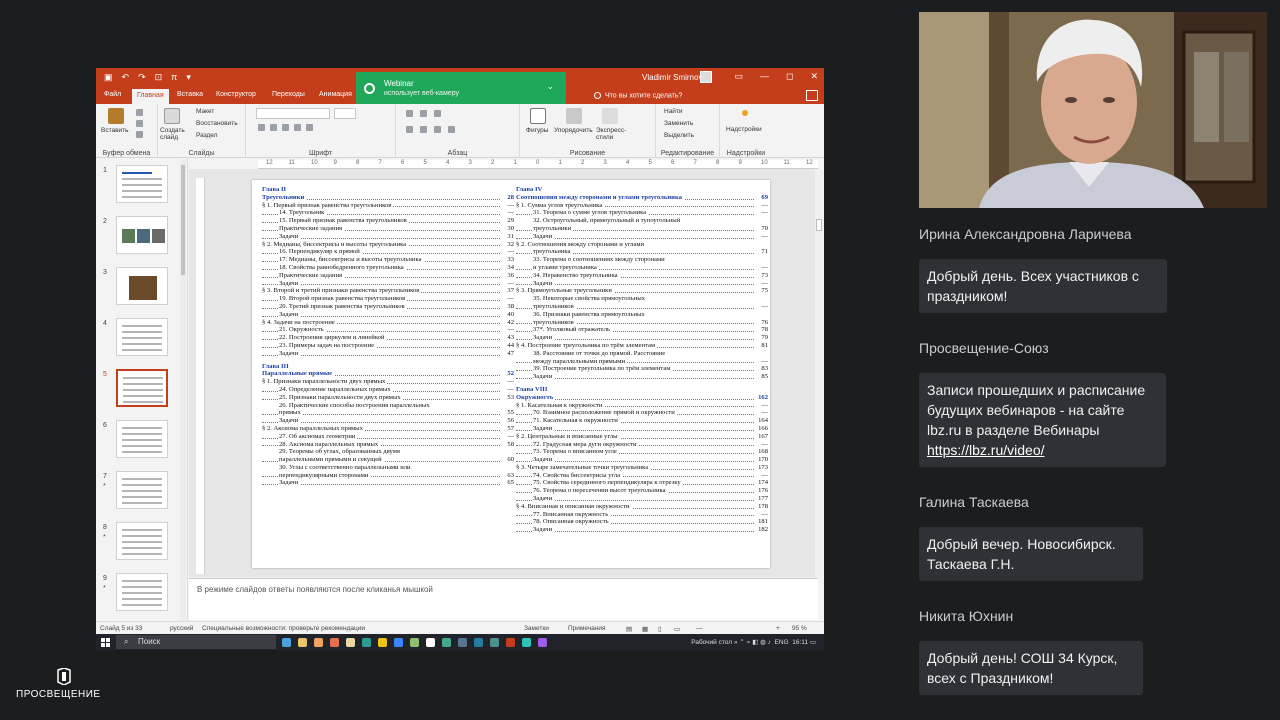 This screenshot has width=1280, height=720. What do you see at coordinates (150, 96) in the screenshot?
I see `tab-home: Главная` at bounding box center [150, 96].